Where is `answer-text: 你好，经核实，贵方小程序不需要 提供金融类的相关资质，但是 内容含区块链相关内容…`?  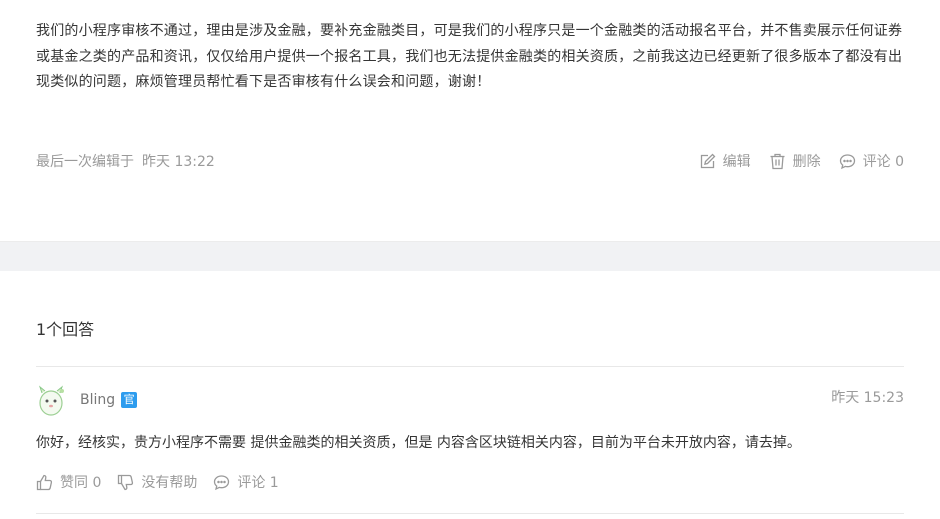 answer-text: 你好，经核实，贵方小程序不需要 提供金融类的相关资质，但是 内容含区块链相关内容… is located at coordinates (418, 443).